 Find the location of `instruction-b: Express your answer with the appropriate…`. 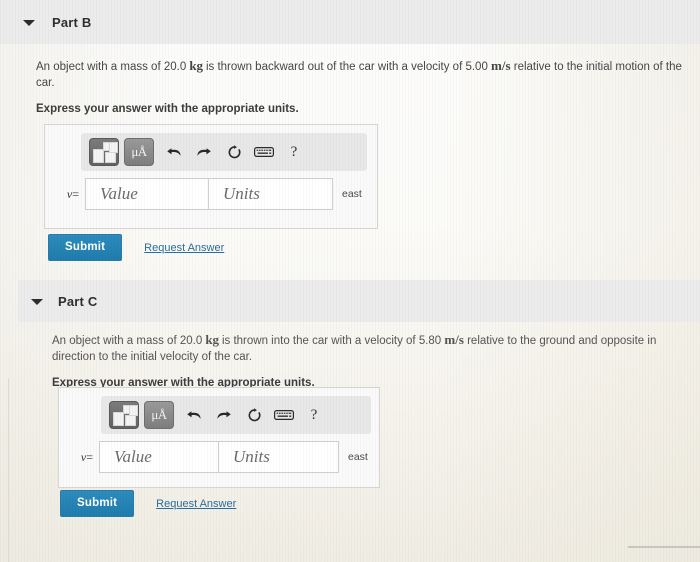

instruction-b: Express your answer with the appropriate… is located at coordinates (167, 109).